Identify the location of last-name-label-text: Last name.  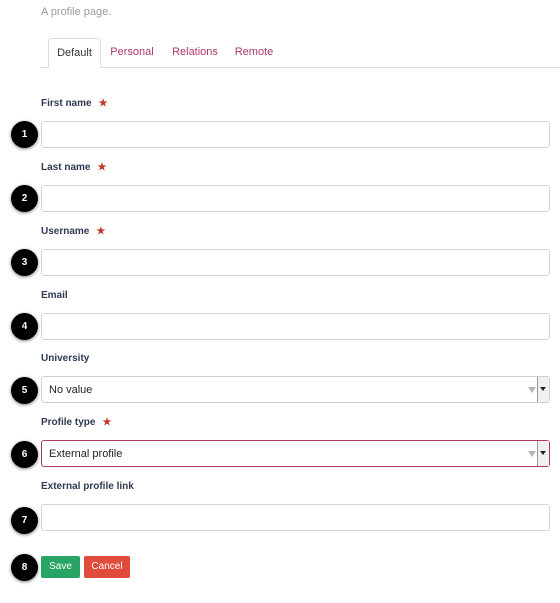
(66, 167).